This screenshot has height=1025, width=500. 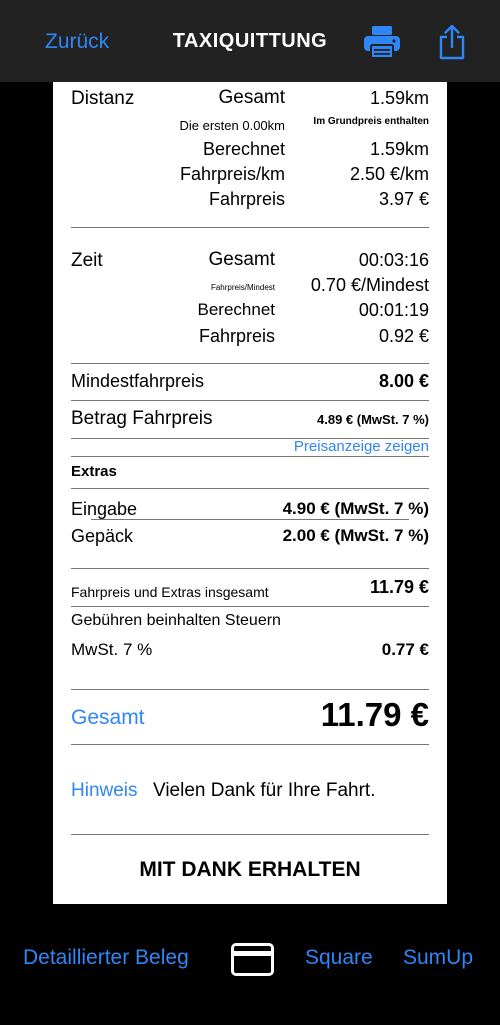 I want to click on credit-card-icon, so click(x=252, y=959).